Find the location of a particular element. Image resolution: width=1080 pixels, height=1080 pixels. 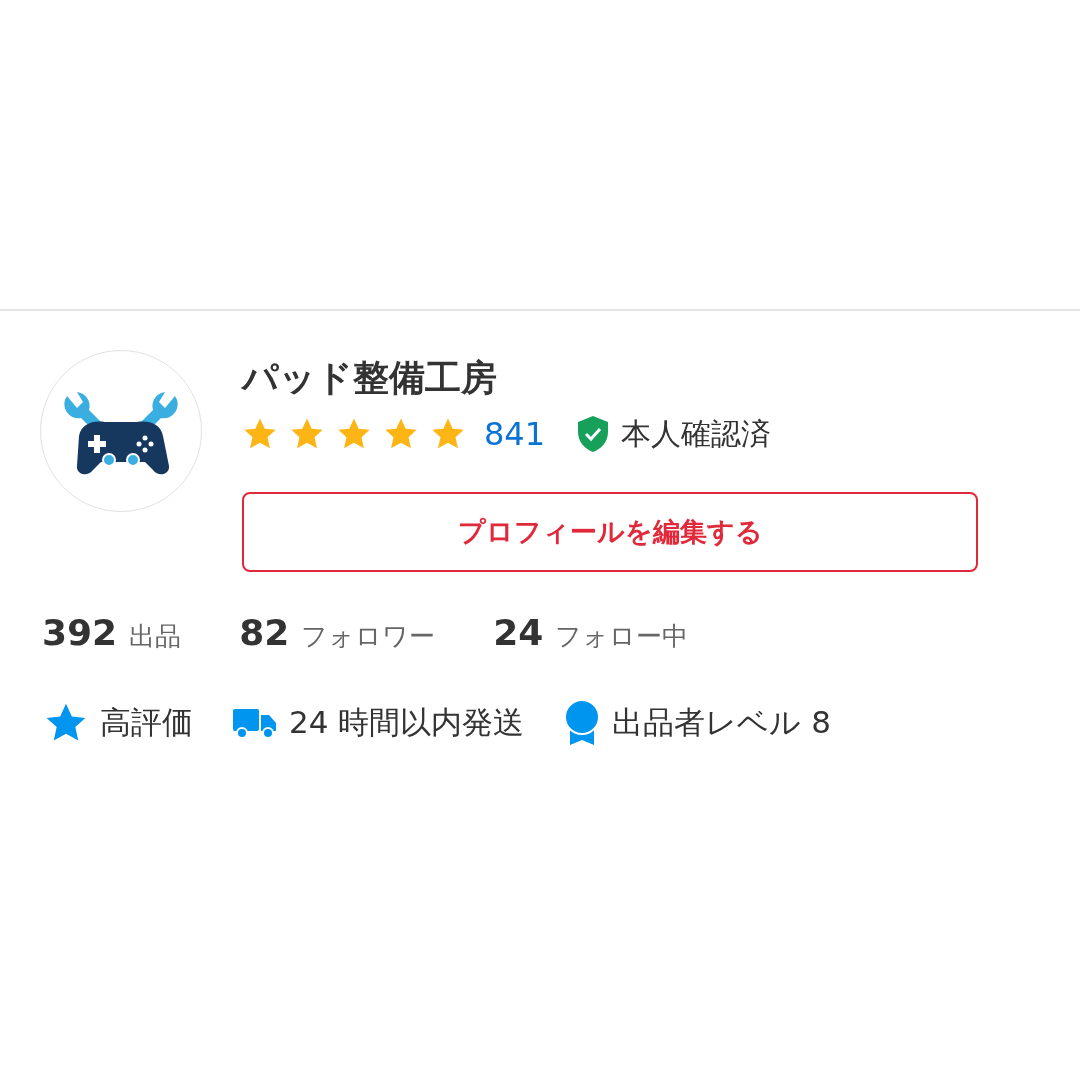

shop-name: パッド整備工房 is located at coordinates (370, 378).